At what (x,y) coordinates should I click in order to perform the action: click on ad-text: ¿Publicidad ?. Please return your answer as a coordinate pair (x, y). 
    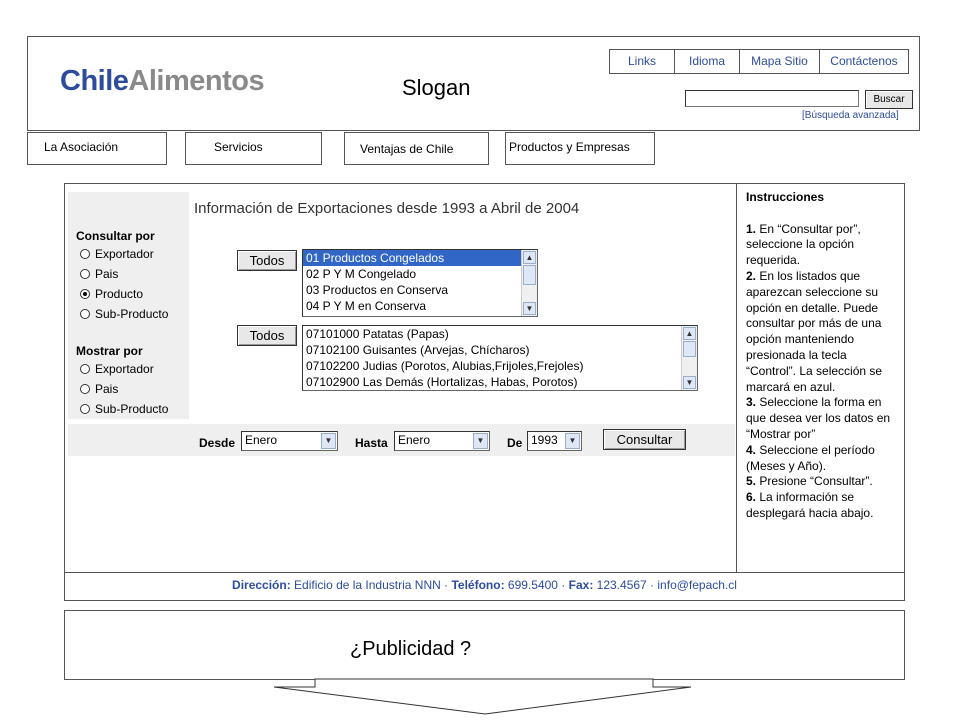
    Looking at the image, I should click on (411, 649).